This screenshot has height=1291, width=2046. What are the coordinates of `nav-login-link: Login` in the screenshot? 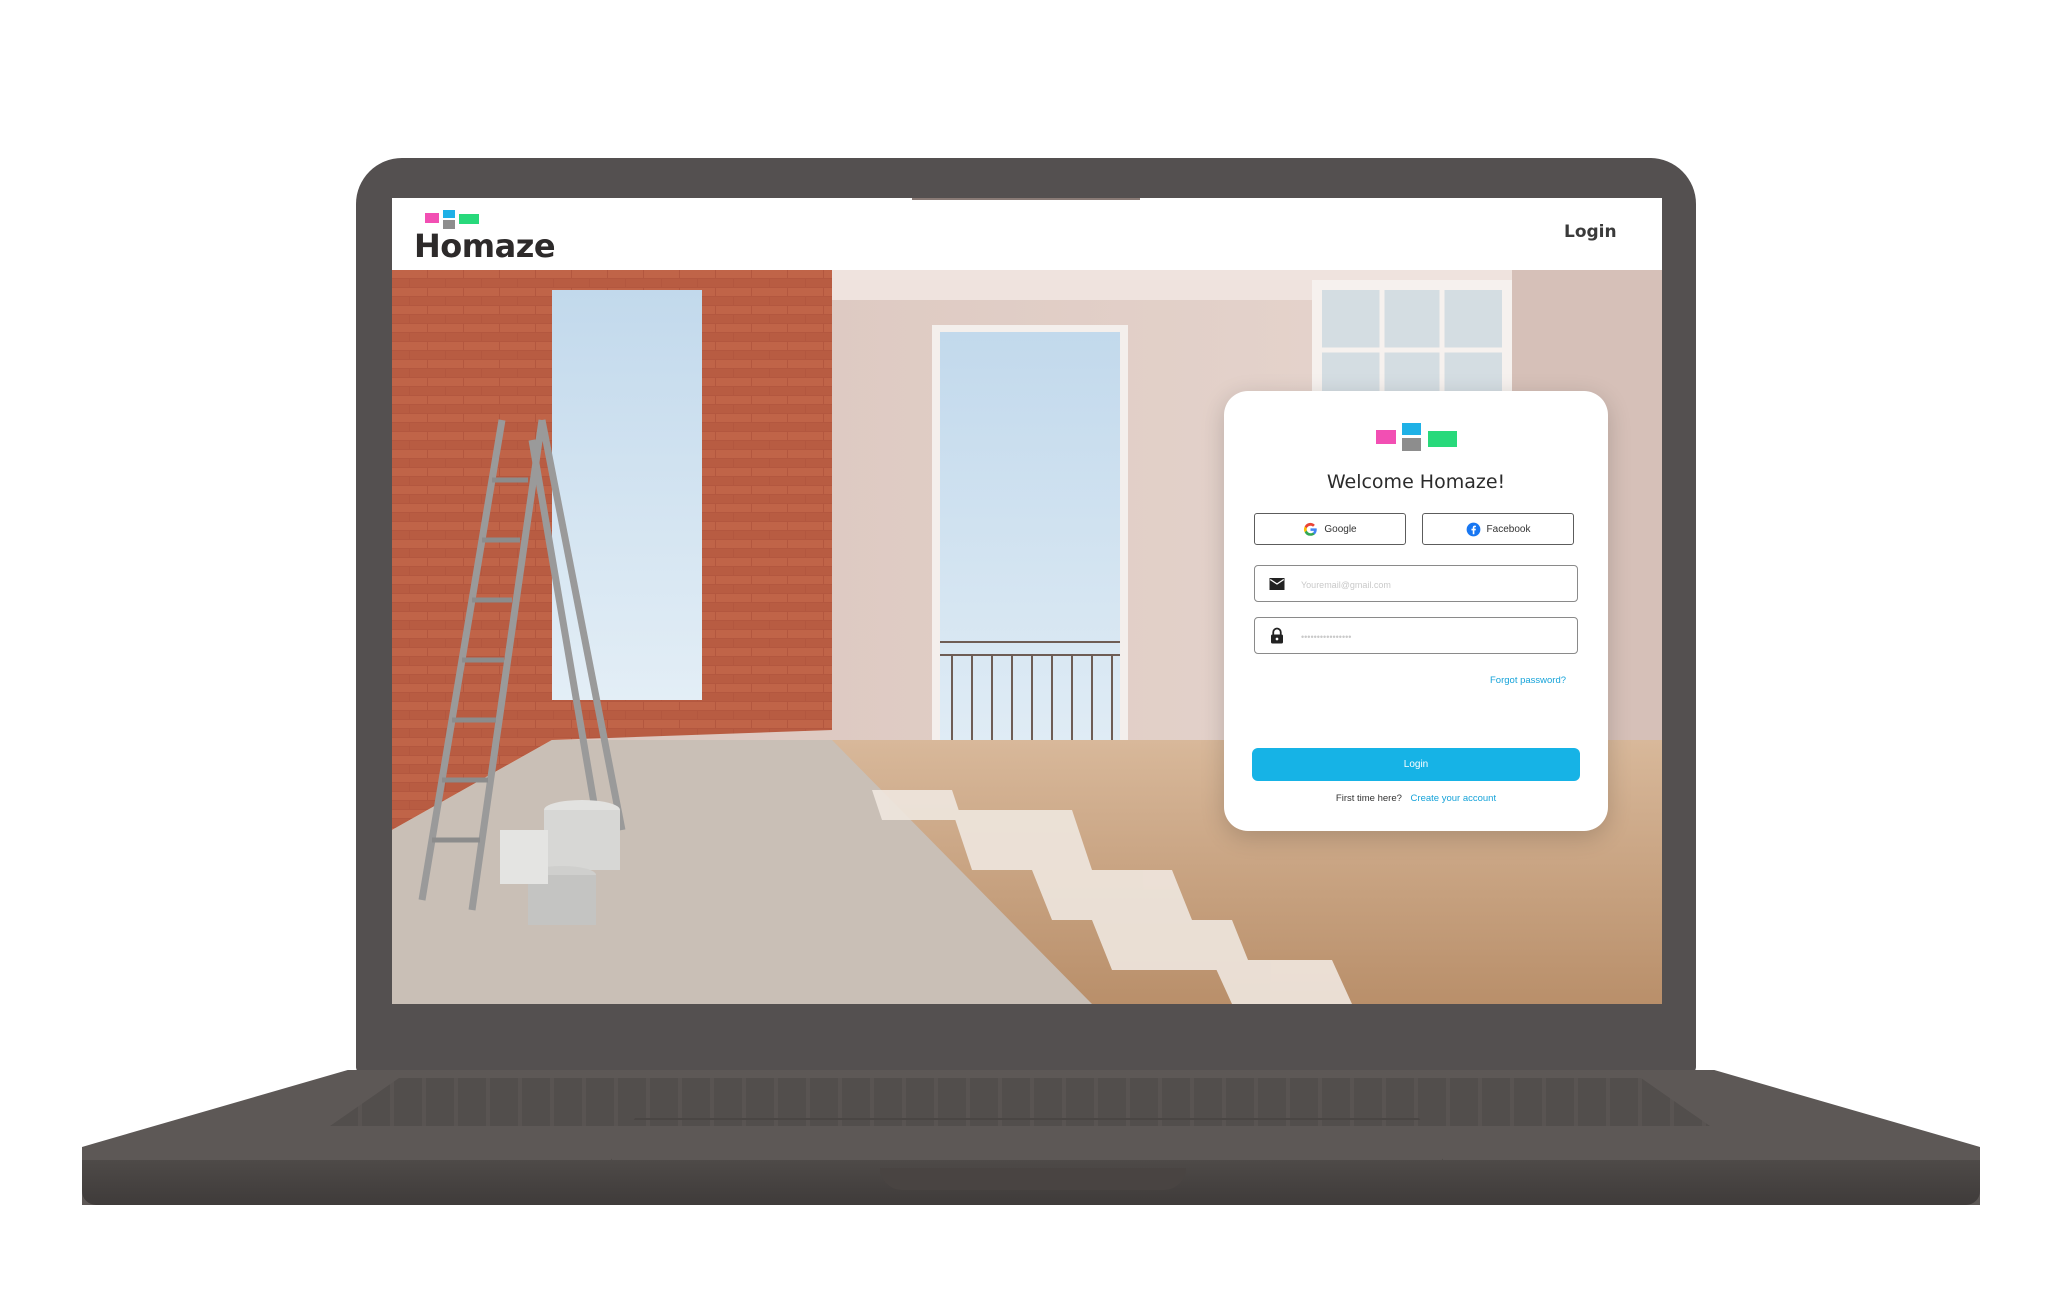 It's located at (1590, 232).